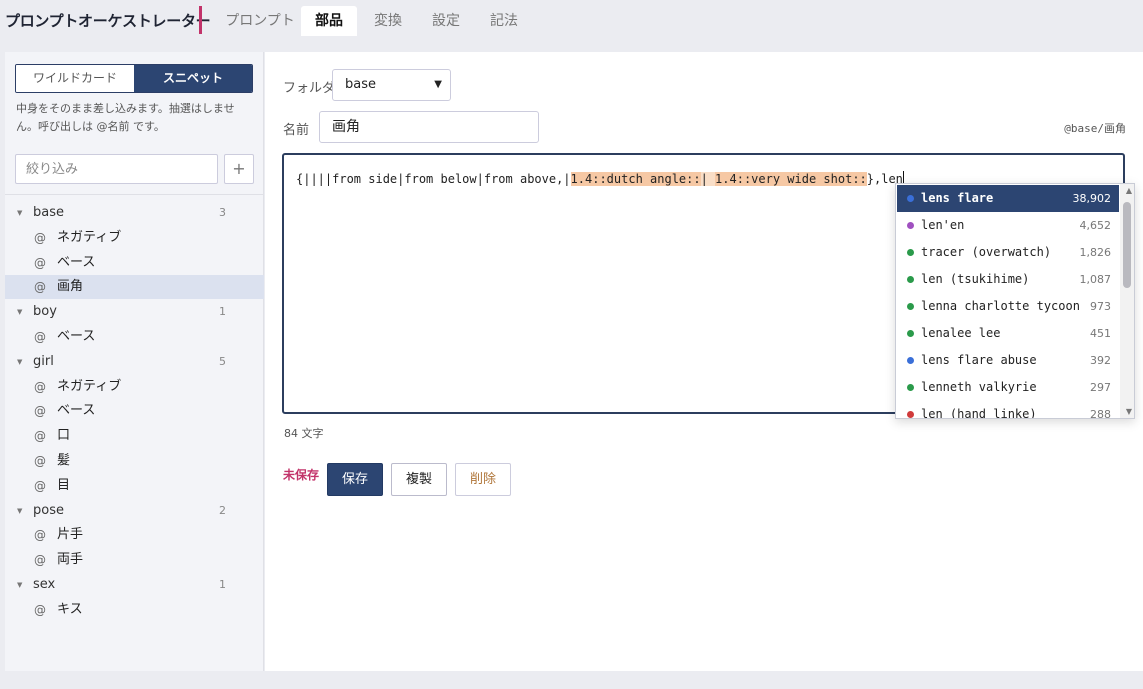 The image size is (1143, 689). I want to click on snippet-item-label: 片手, so click(70, 535).